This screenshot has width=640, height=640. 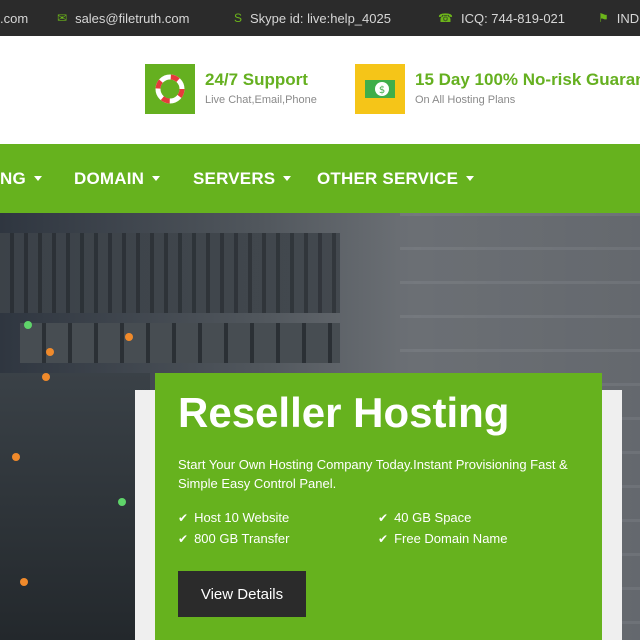 I want to click on feature-text: 40 GB Space, so click(x=433, y=517).